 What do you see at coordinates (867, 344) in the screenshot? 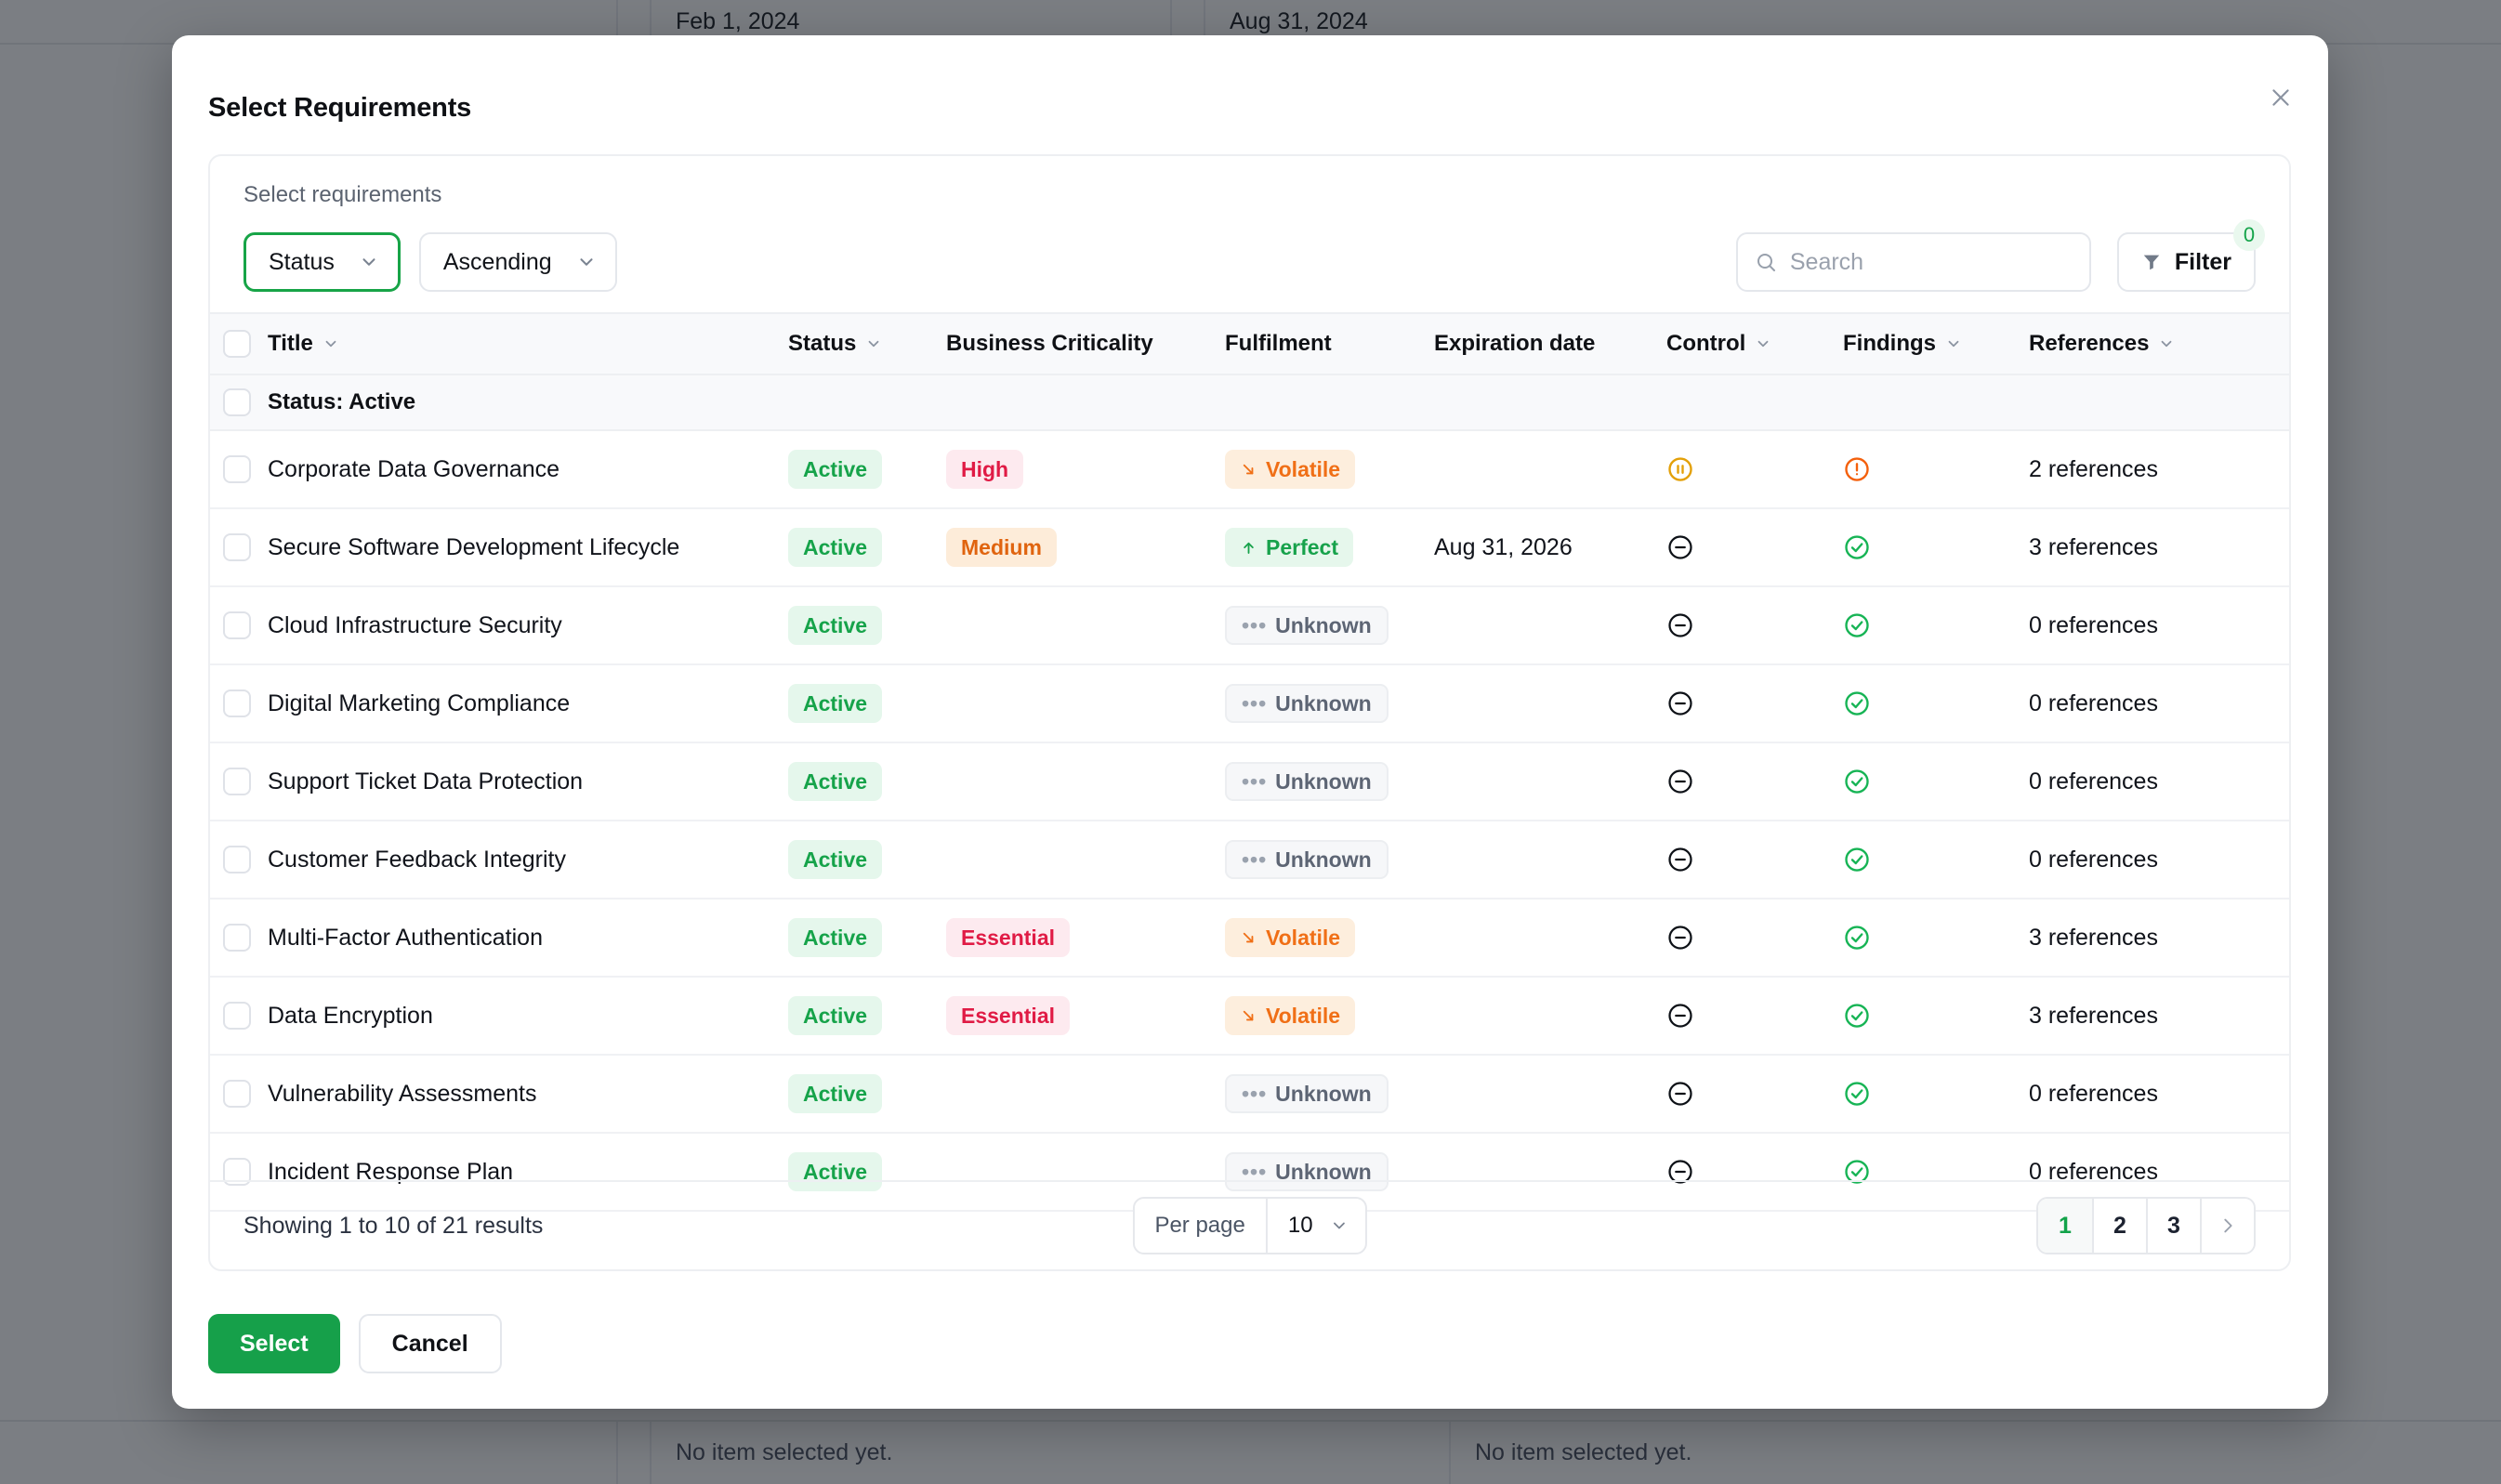
I see `column-header-status: Status` at bounding box center [867, 344].